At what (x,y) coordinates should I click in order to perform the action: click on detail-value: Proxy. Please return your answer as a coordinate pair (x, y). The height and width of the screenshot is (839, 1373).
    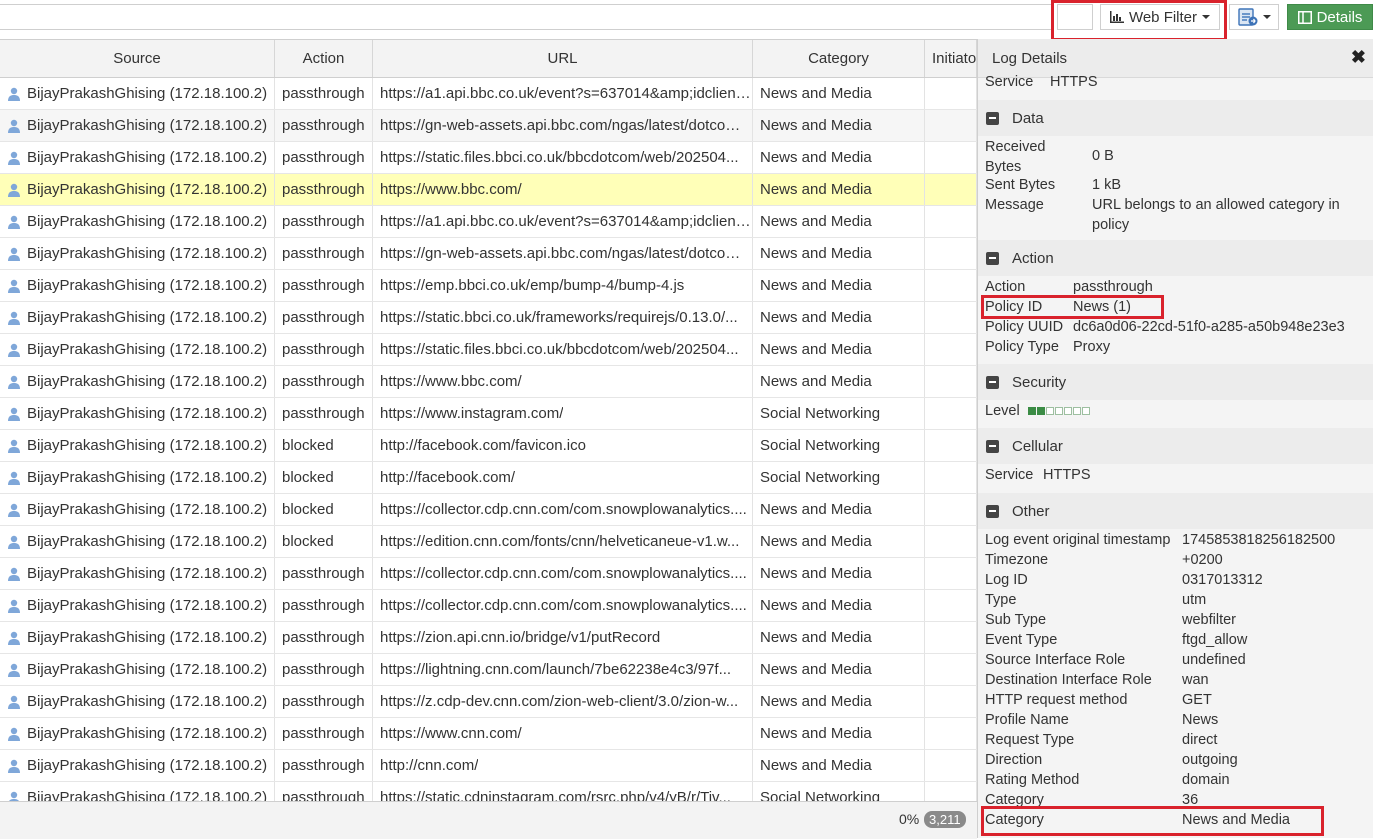
    Looking at the image, I should click on (1092, 347).